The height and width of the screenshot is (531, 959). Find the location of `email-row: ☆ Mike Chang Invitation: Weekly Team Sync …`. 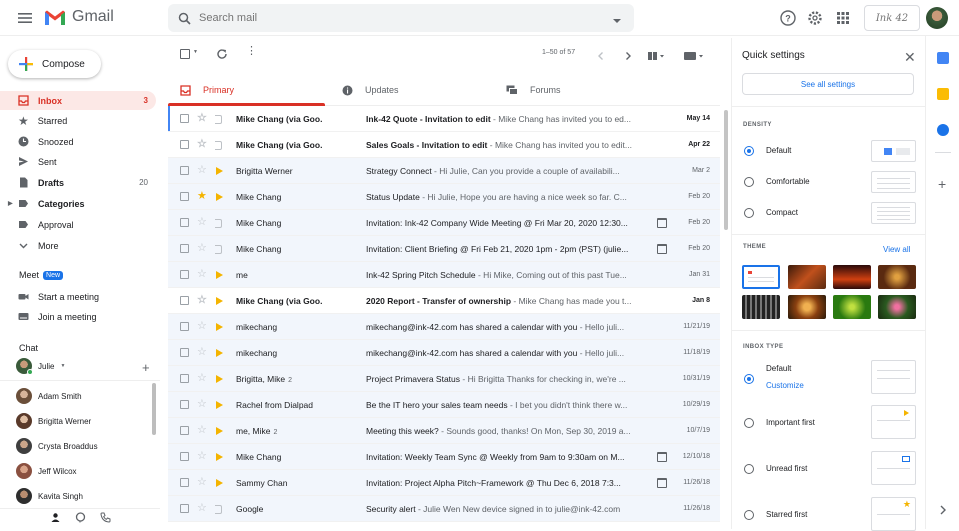

email-row: ☆ Mike Chang Invitation: Weekly Team Sync … is located at coordinates (444, 457).